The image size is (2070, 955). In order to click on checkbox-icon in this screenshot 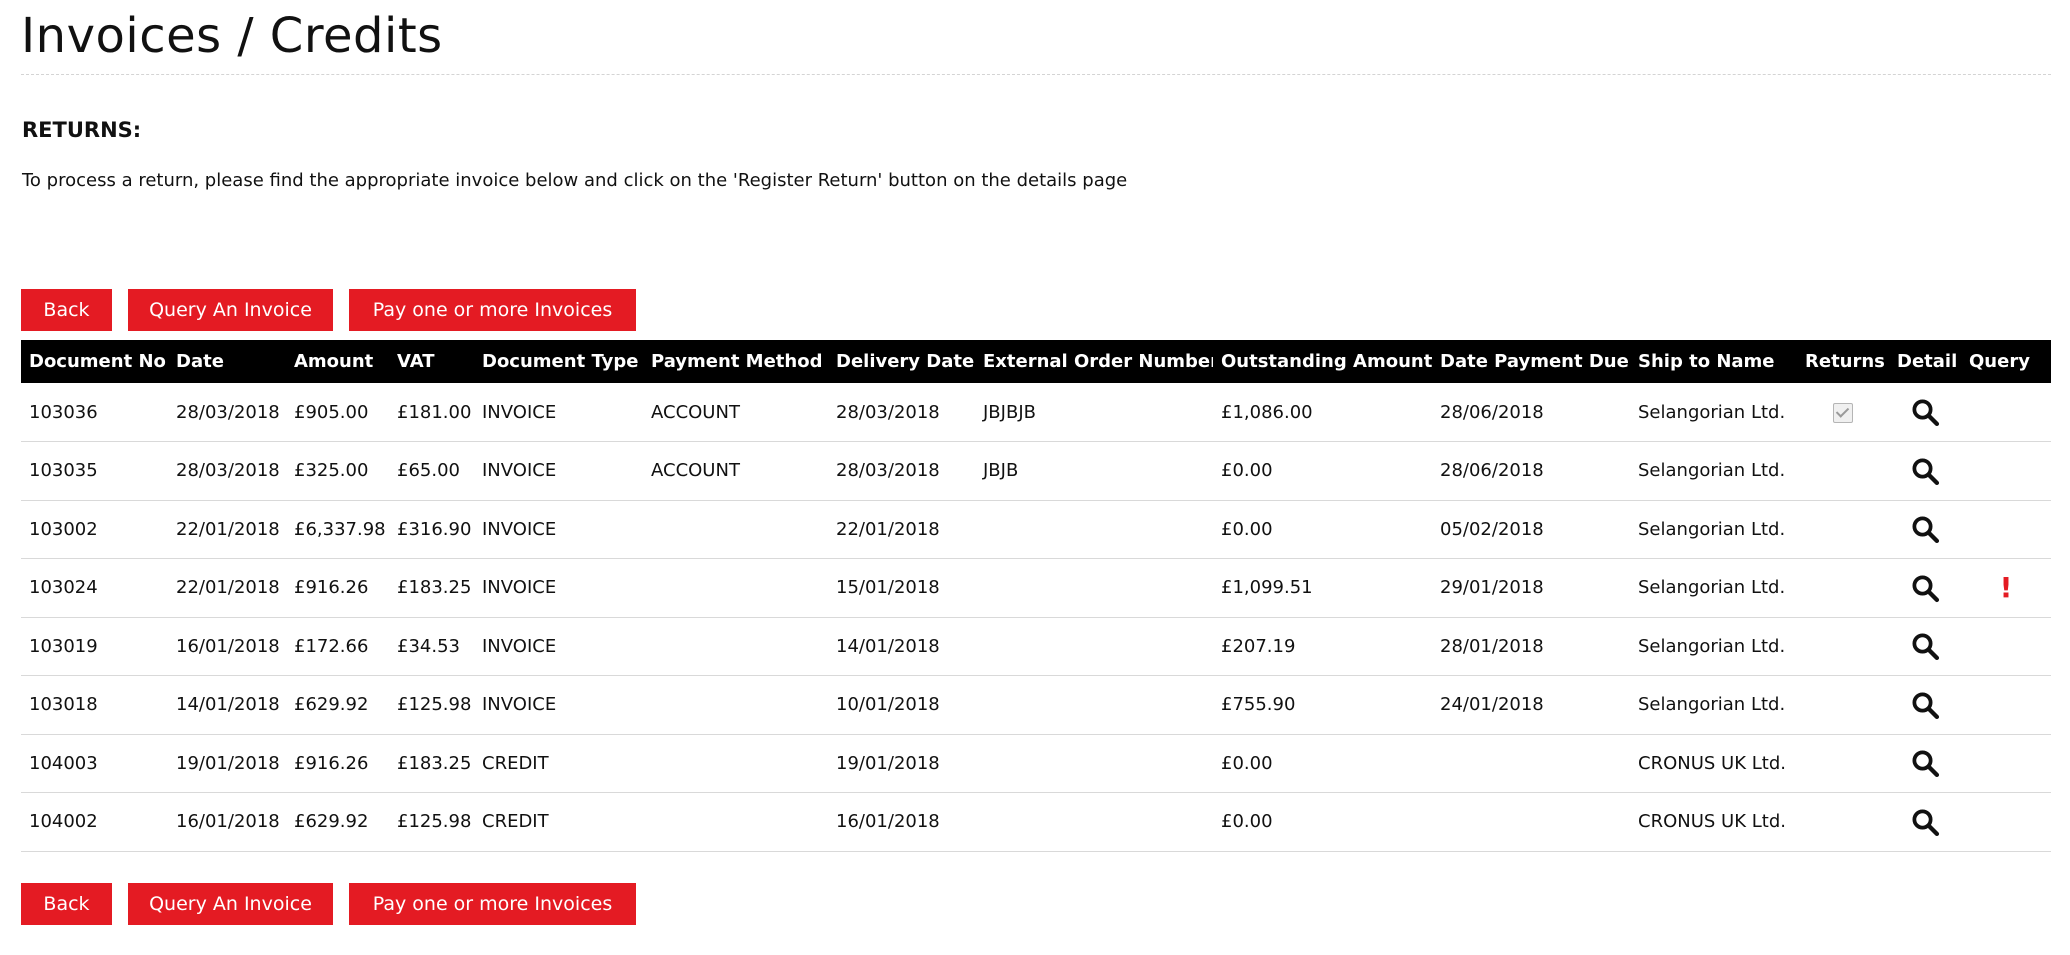, I will do `click(1843, 412)`.